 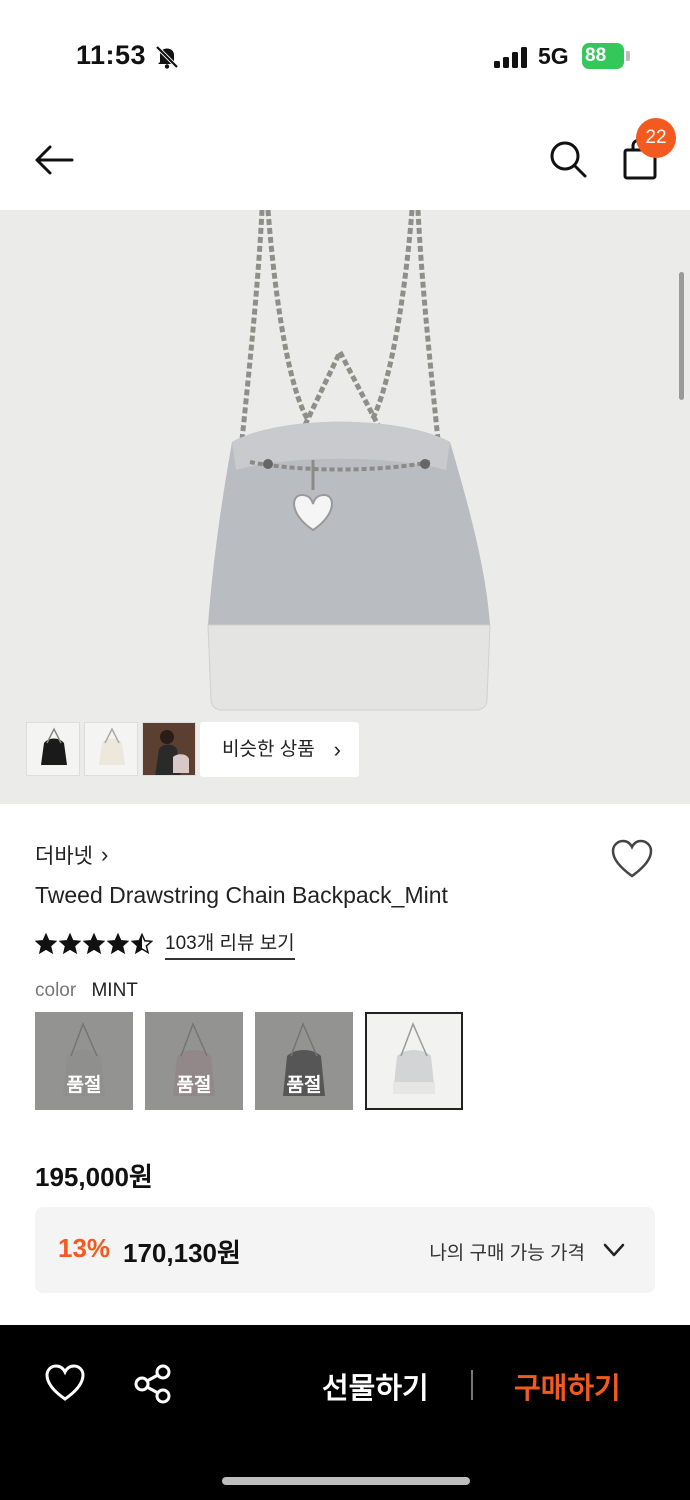 I want to click on thumbnail-black, so click(x=53, y=749).